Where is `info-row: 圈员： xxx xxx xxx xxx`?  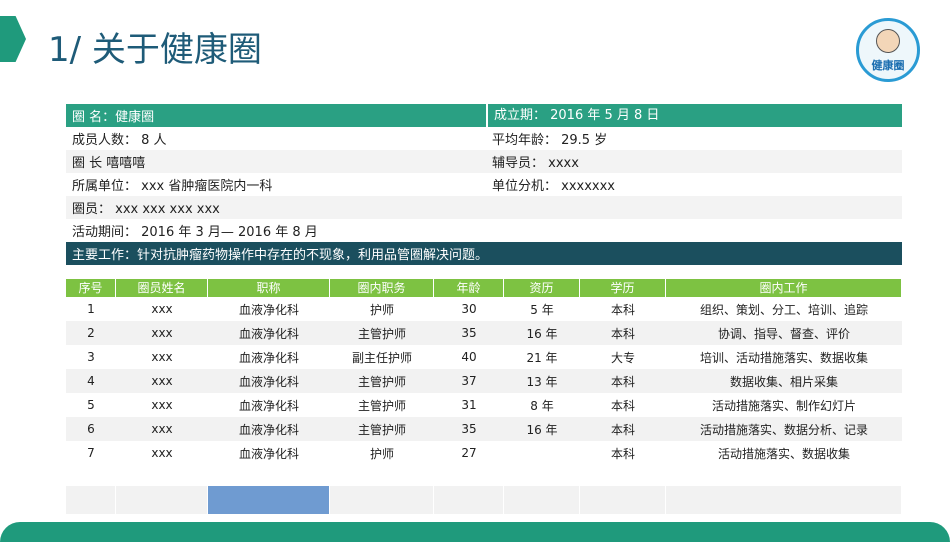 info-row: 圈员： xxx xxx xxx xxx is located at coordinates (484, 207).